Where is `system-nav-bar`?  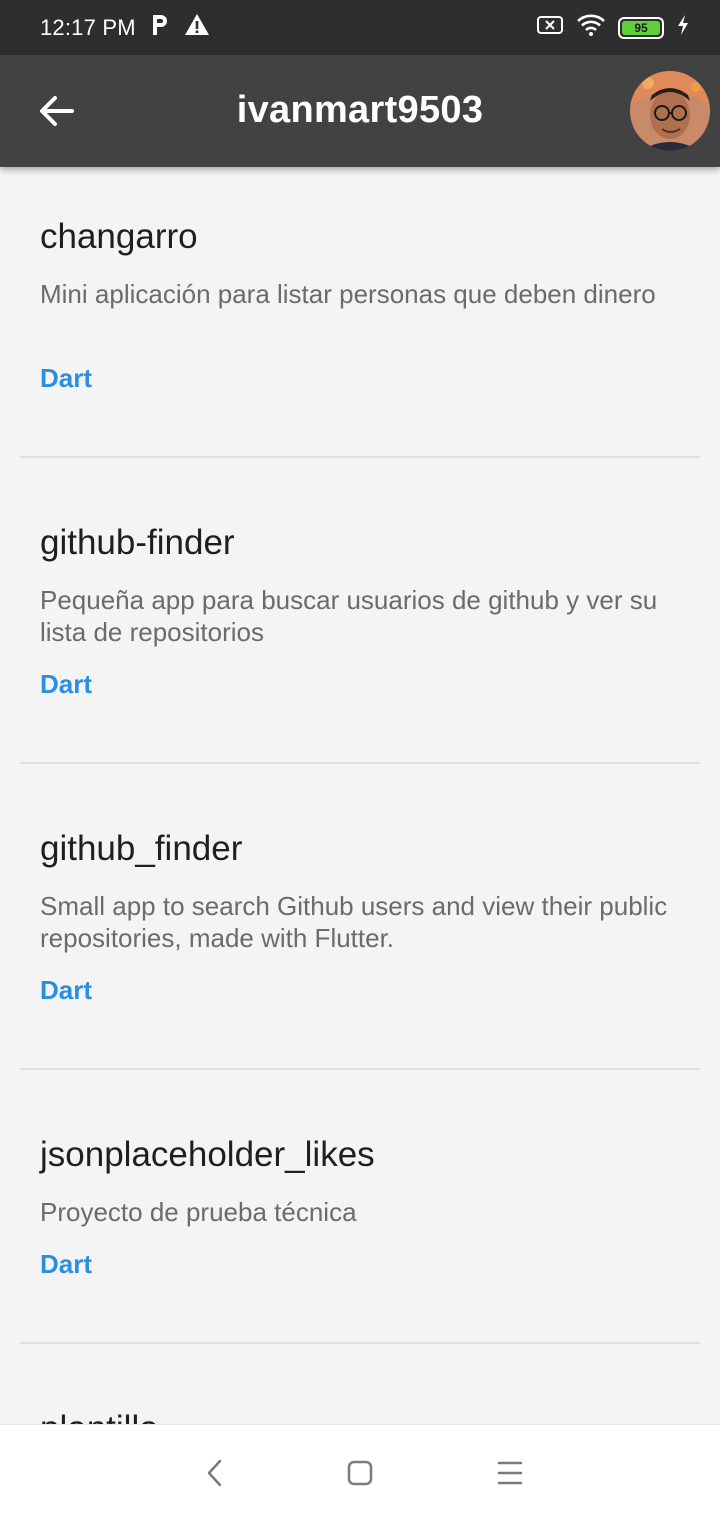
system-nav-bar is located at coordinates (360, 1472).